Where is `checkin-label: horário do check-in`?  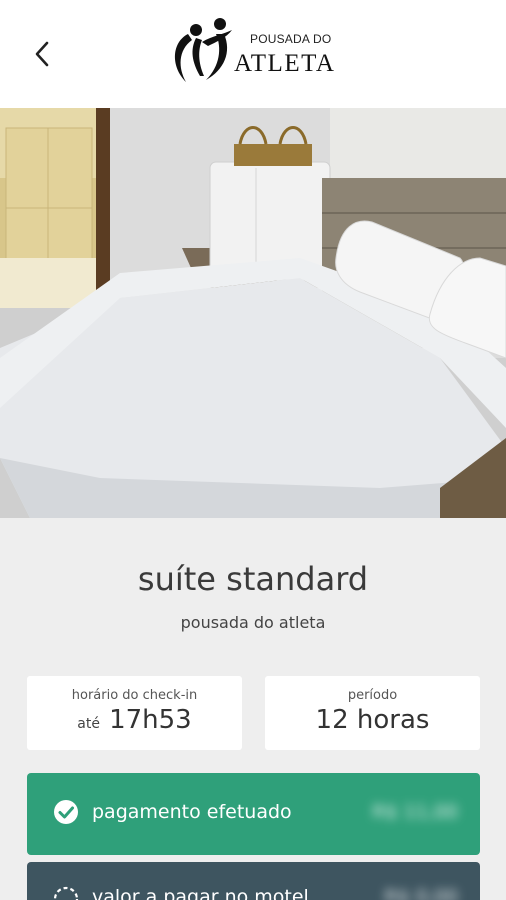 checkin-label: horário do check-in is located at coordinates (134, 695).